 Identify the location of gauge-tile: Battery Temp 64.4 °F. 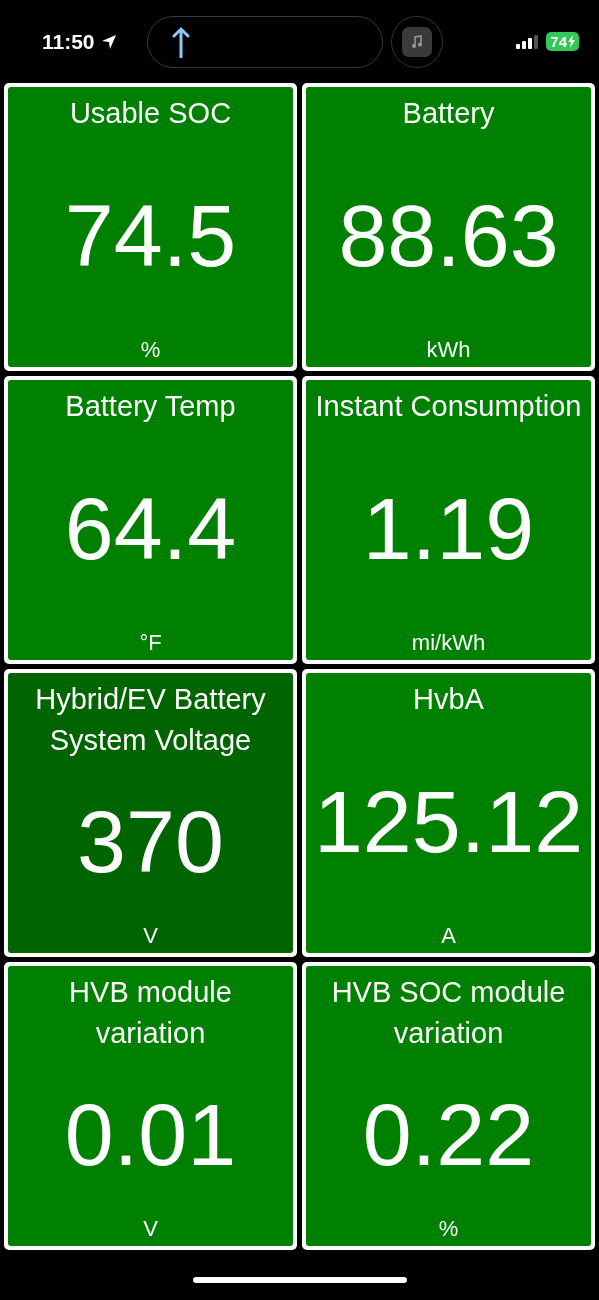
(150, 520).